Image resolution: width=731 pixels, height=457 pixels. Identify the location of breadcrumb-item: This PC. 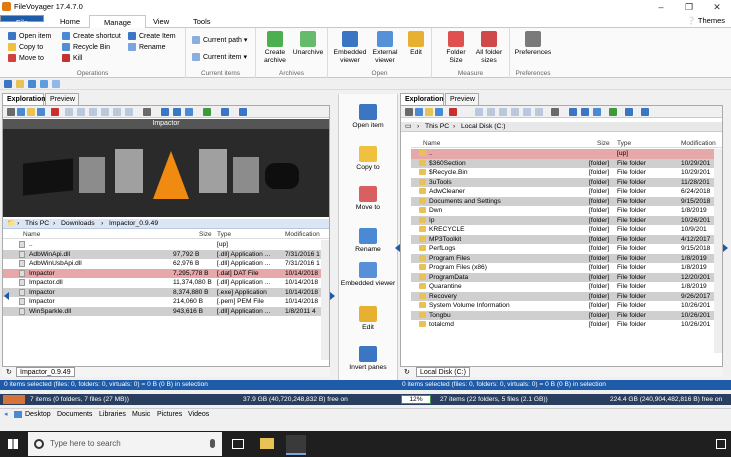
(37, 224).